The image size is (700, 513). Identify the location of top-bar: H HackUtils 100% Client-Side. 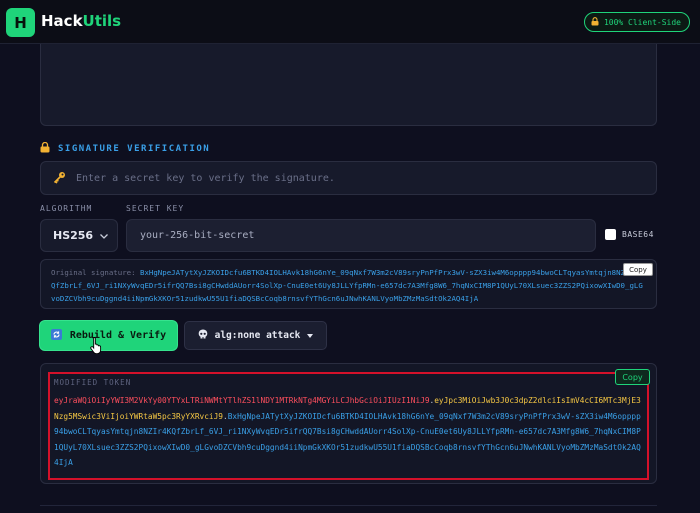
(350, 22).